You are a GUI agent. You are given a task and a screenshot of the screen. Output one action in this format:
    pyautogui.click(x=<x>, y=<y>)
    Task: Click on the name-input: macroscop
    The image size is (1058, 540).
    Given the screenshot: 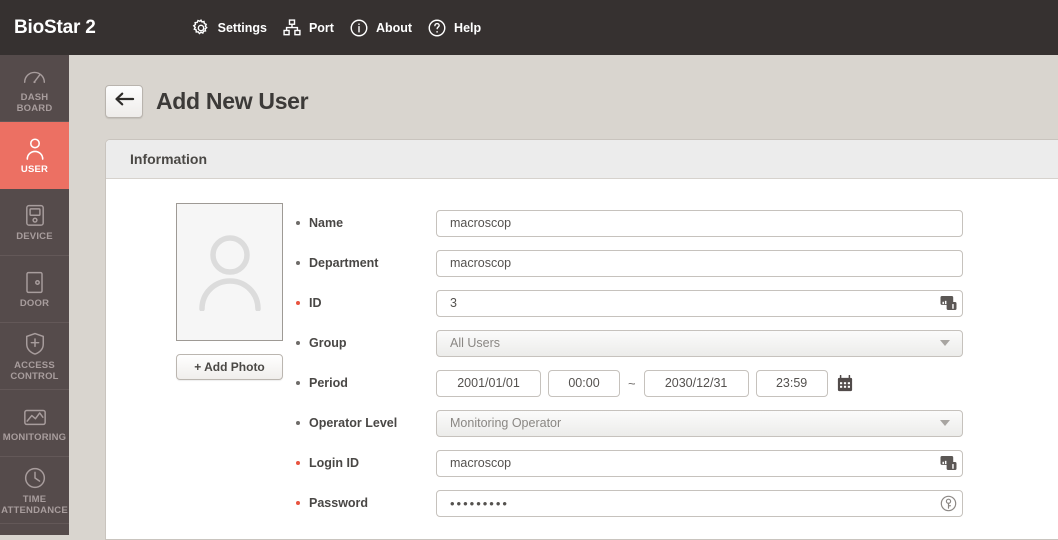 What is the action you would take?
    pyautogui.click(x=699, y=223)
    